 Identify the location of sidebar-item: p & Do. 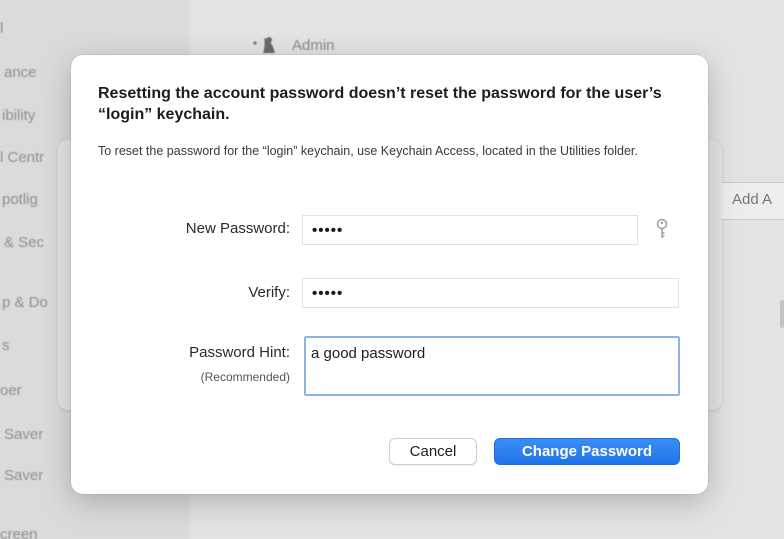
(25, 302).